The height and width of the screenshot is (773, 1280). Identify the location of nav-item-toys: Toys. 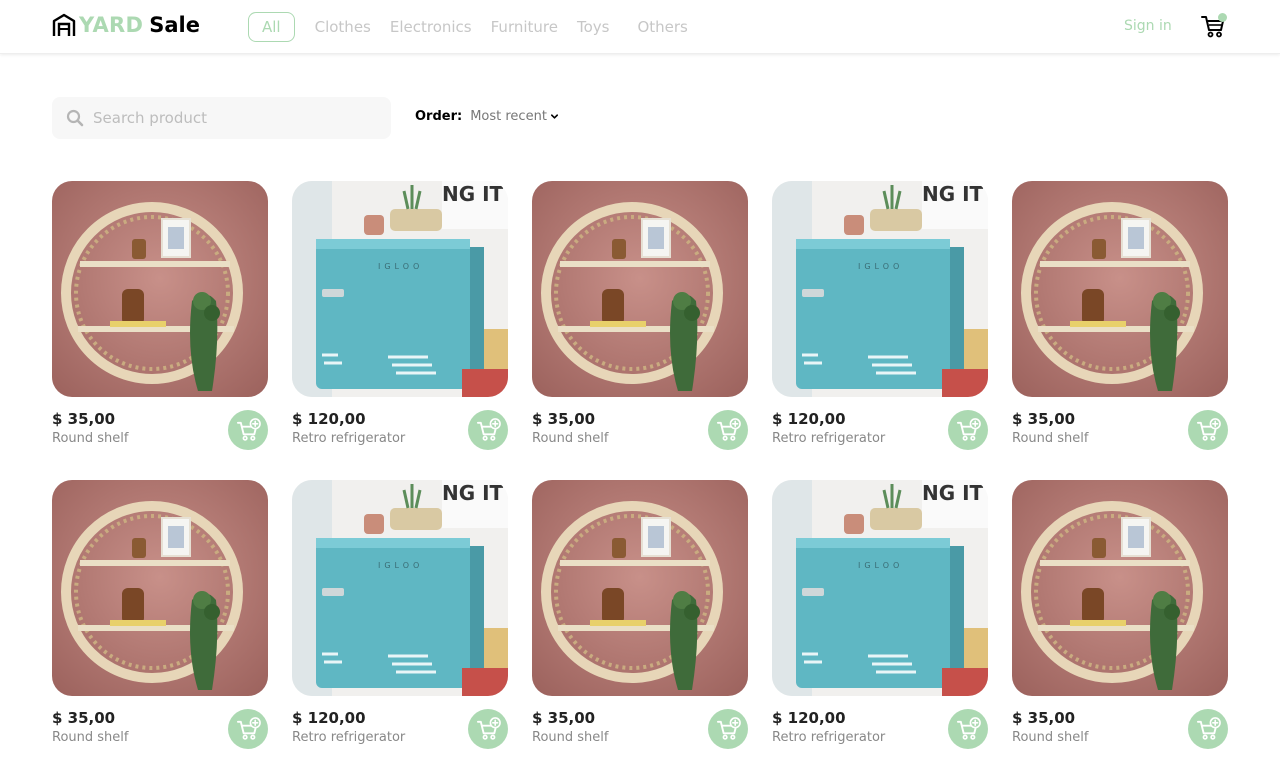
(593, 27).